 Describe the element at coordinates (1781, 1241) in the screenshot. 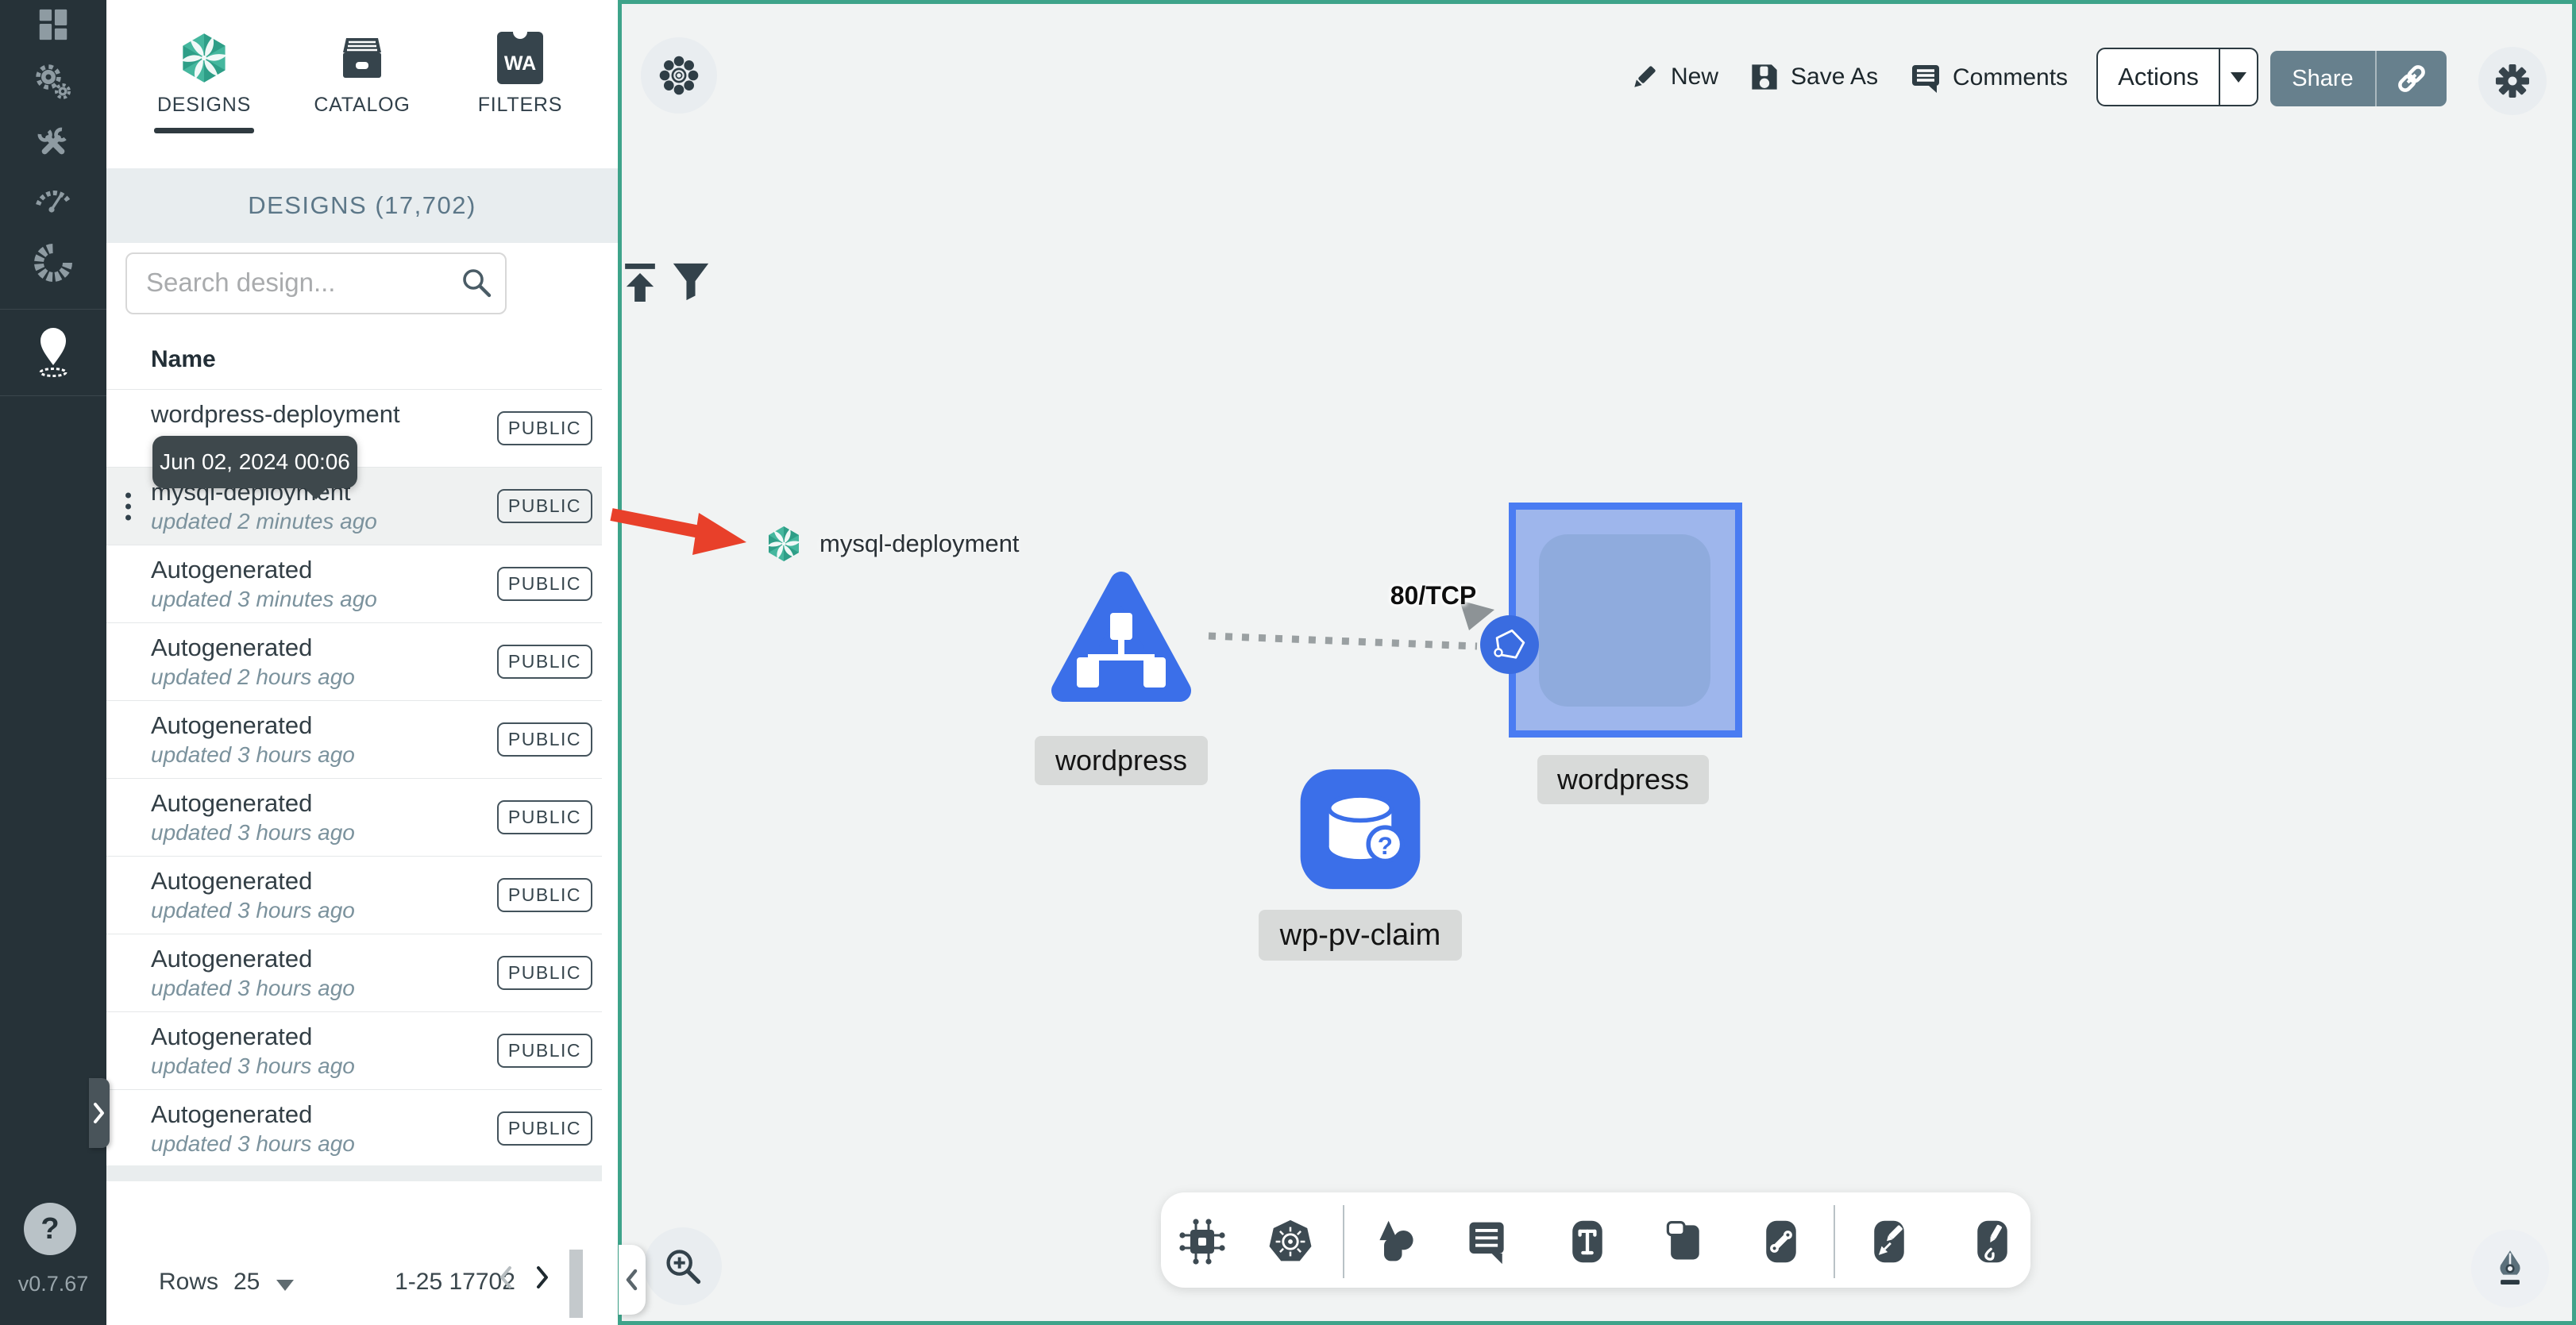

I see `link-tool-button` at that location.